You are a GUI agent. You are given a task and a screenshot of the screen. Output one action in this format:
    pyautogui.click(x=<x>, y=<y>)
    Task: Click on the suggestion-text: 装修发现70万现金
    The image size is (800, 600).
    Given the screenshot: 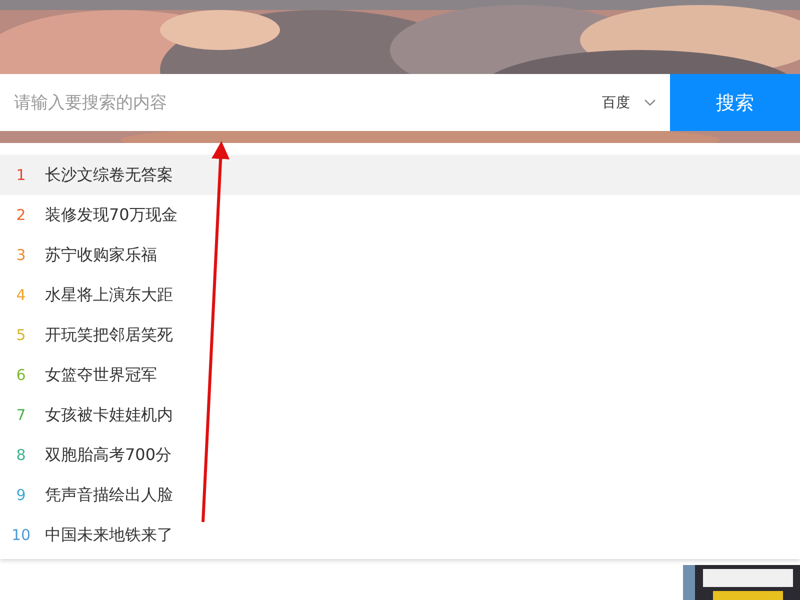 What is the action you would take?
    pyautogui.click(x=111, y=215)
    